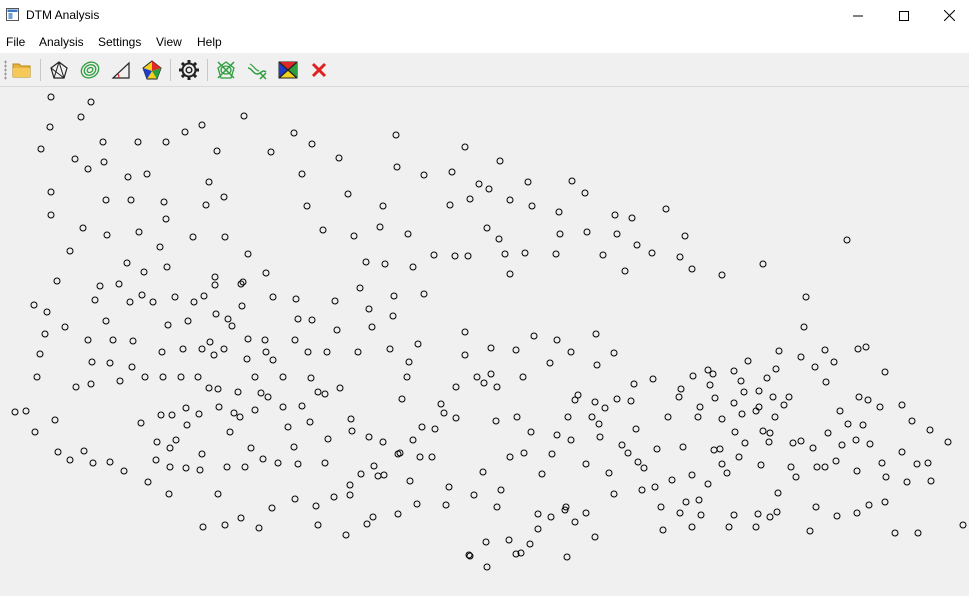 The image size is (969, 596). I want to click on menu-file: File, so click(15, 42).